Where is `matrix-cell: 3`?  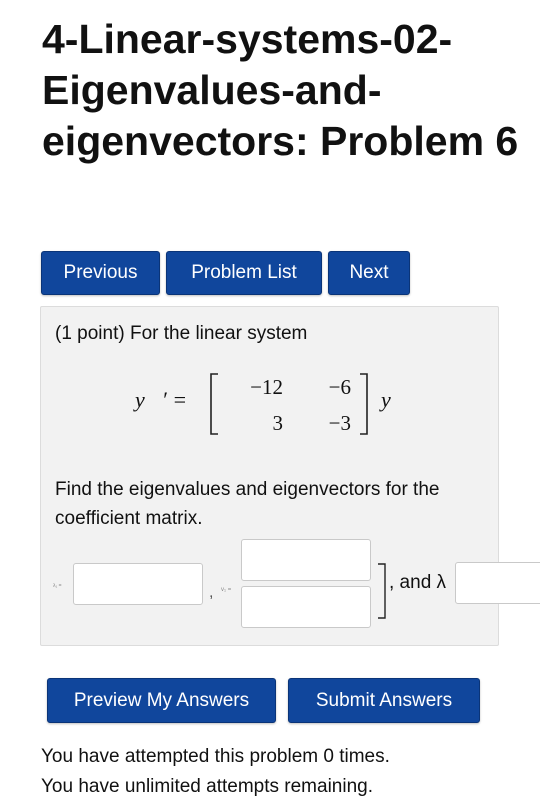 matrix-cell: 3 is located at coordinates (278, 423).